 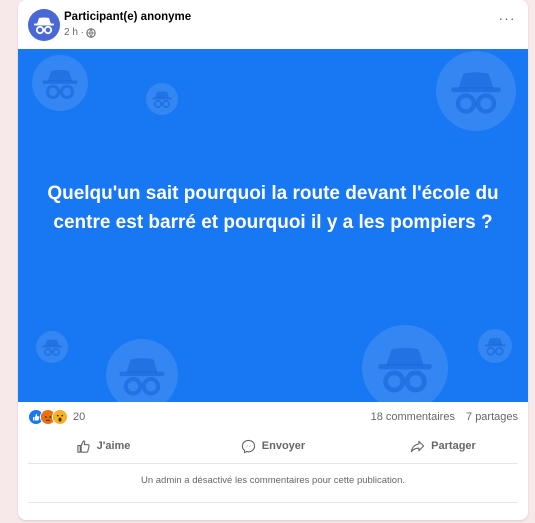 What do you see at coordinates (453, 446) in the screenshot?
I see `share-label: Partager` at bounding box center [453, 446].